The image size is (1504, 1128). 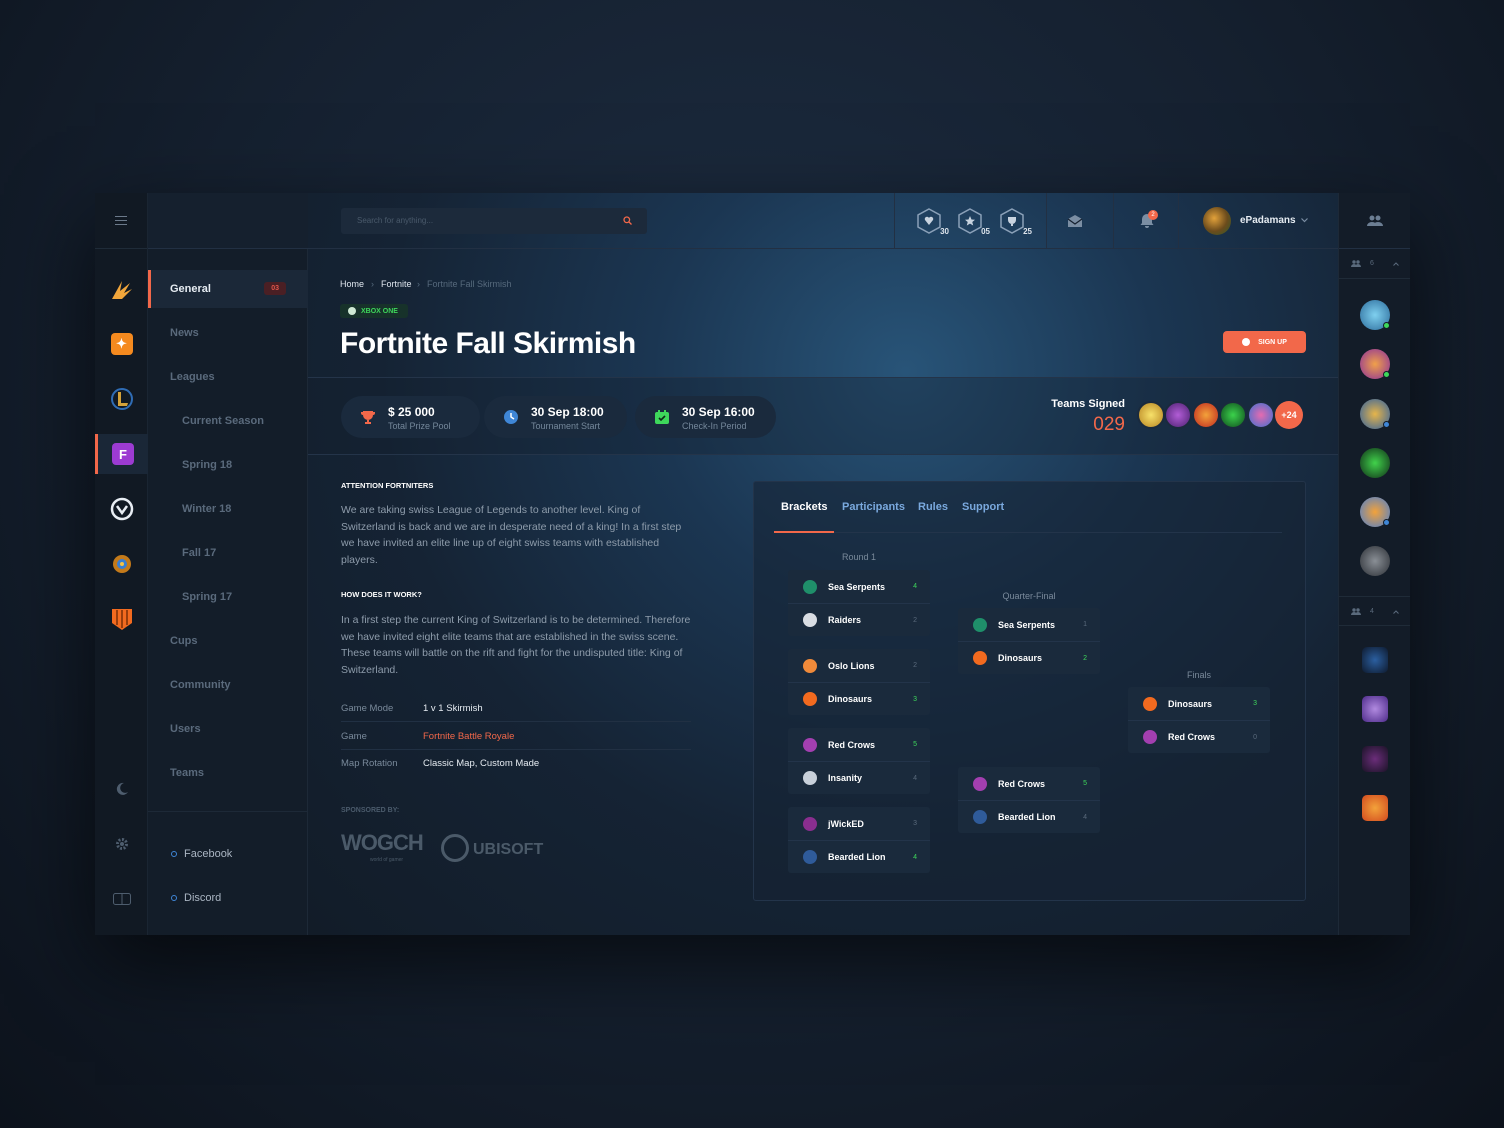 What do you see at coordinates (352, 284) in the screenshot?
I see `breadcrumb-home: Home` at bounding box center [352, 284].